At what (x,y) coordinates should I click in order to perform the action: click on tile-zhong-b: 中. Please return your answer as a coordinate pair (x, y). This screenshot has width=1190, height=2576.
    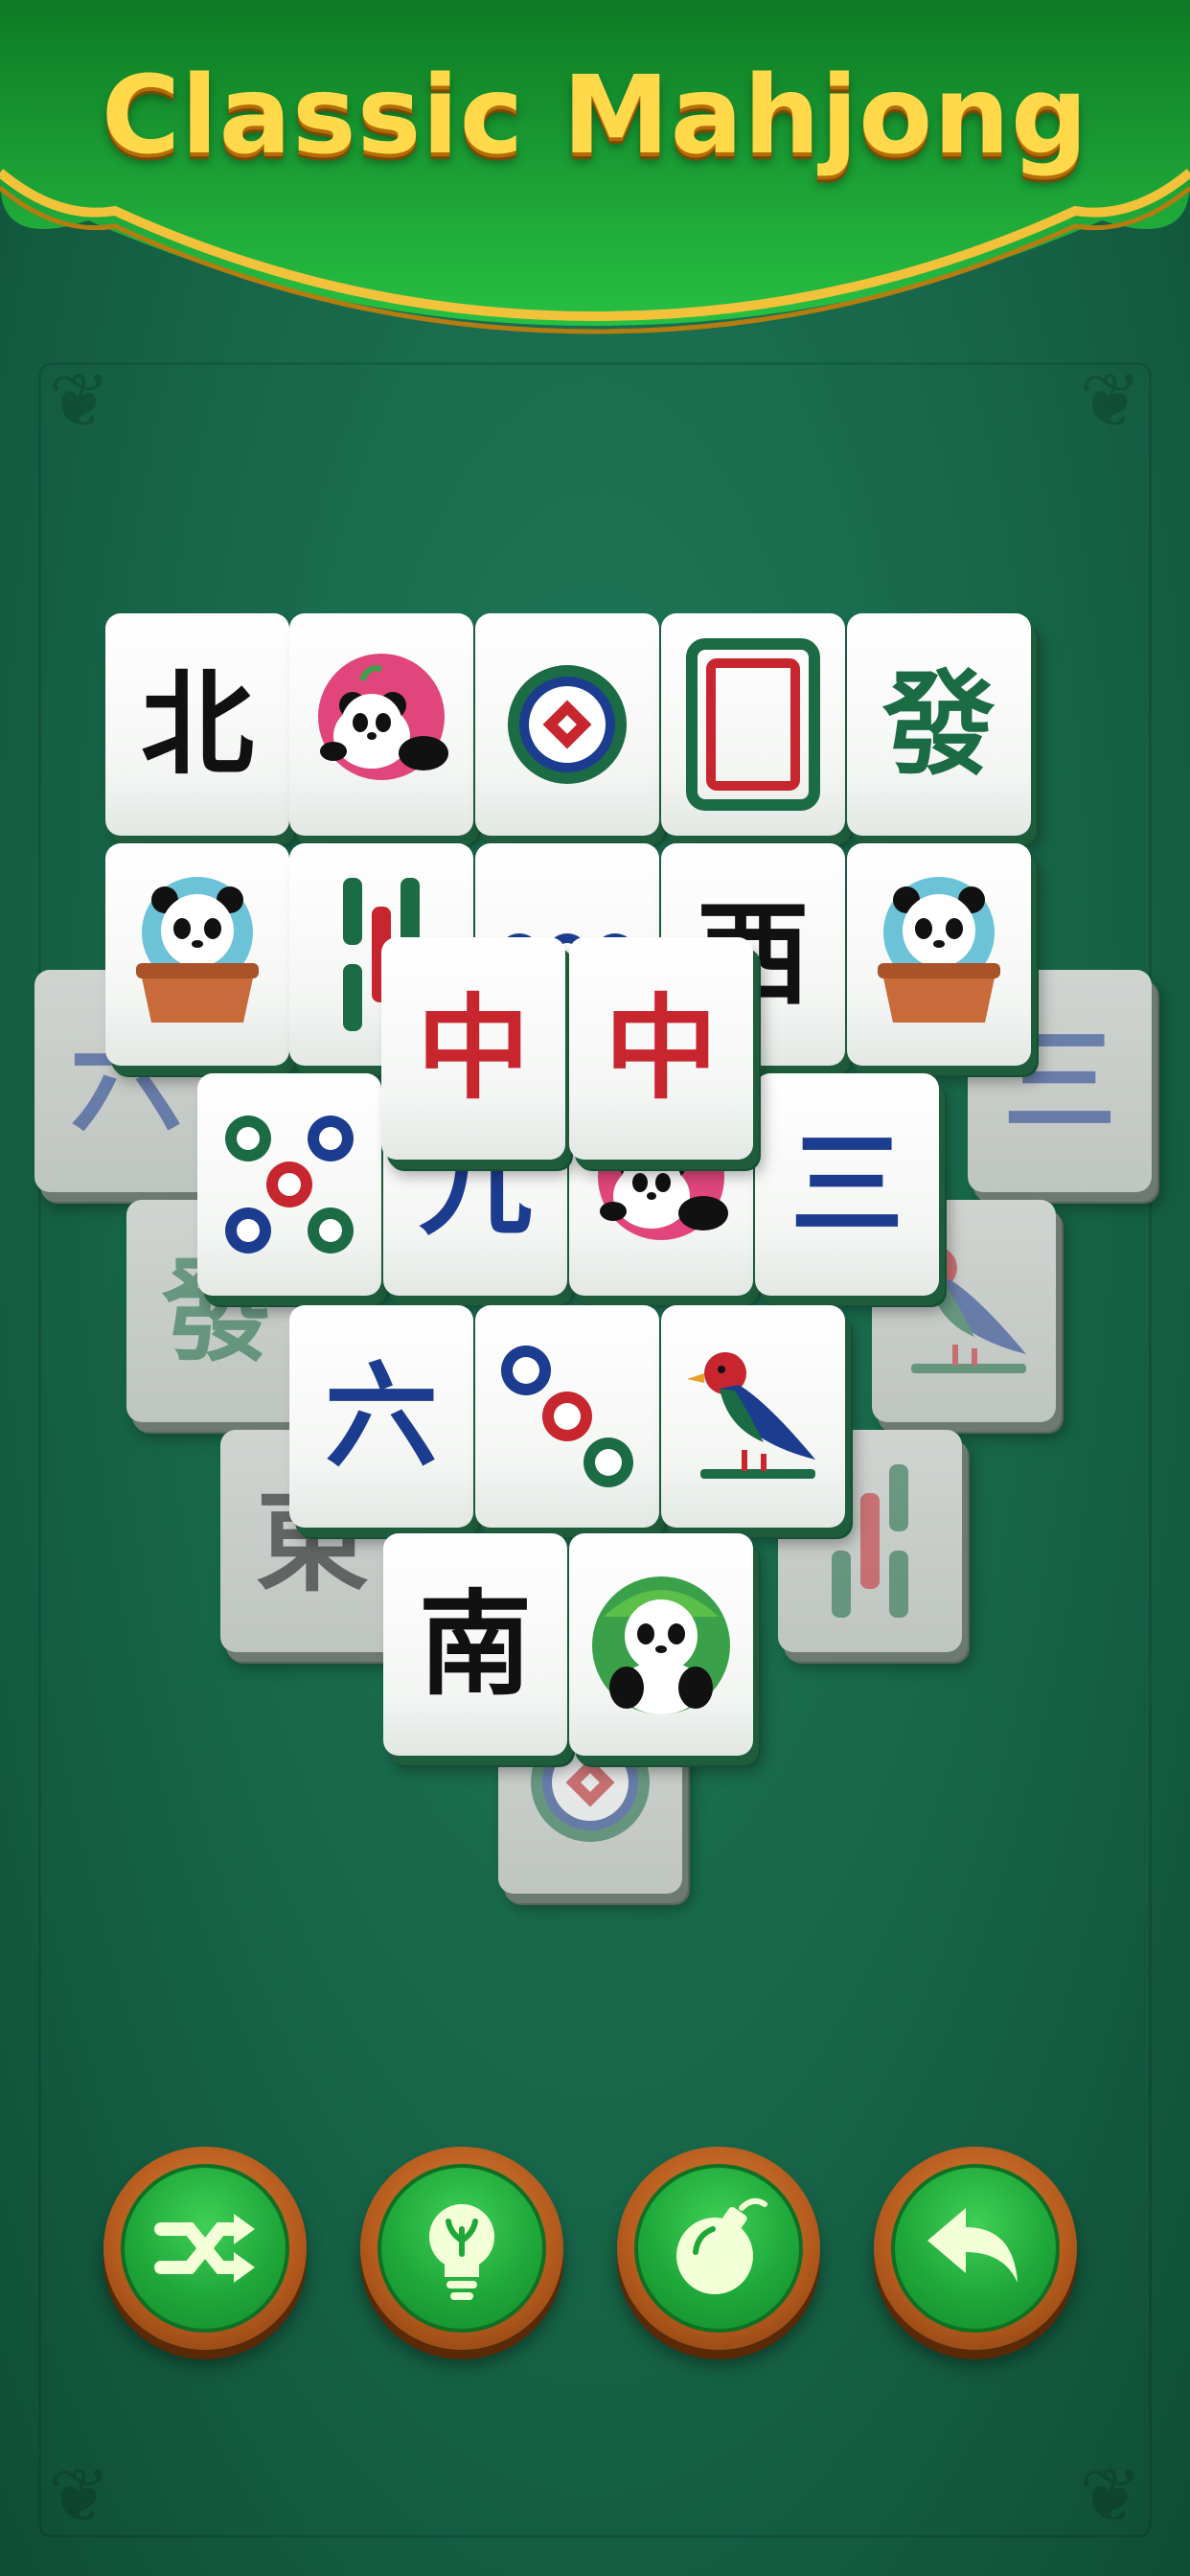
    Looking at the image, I should click on (661, 1048).